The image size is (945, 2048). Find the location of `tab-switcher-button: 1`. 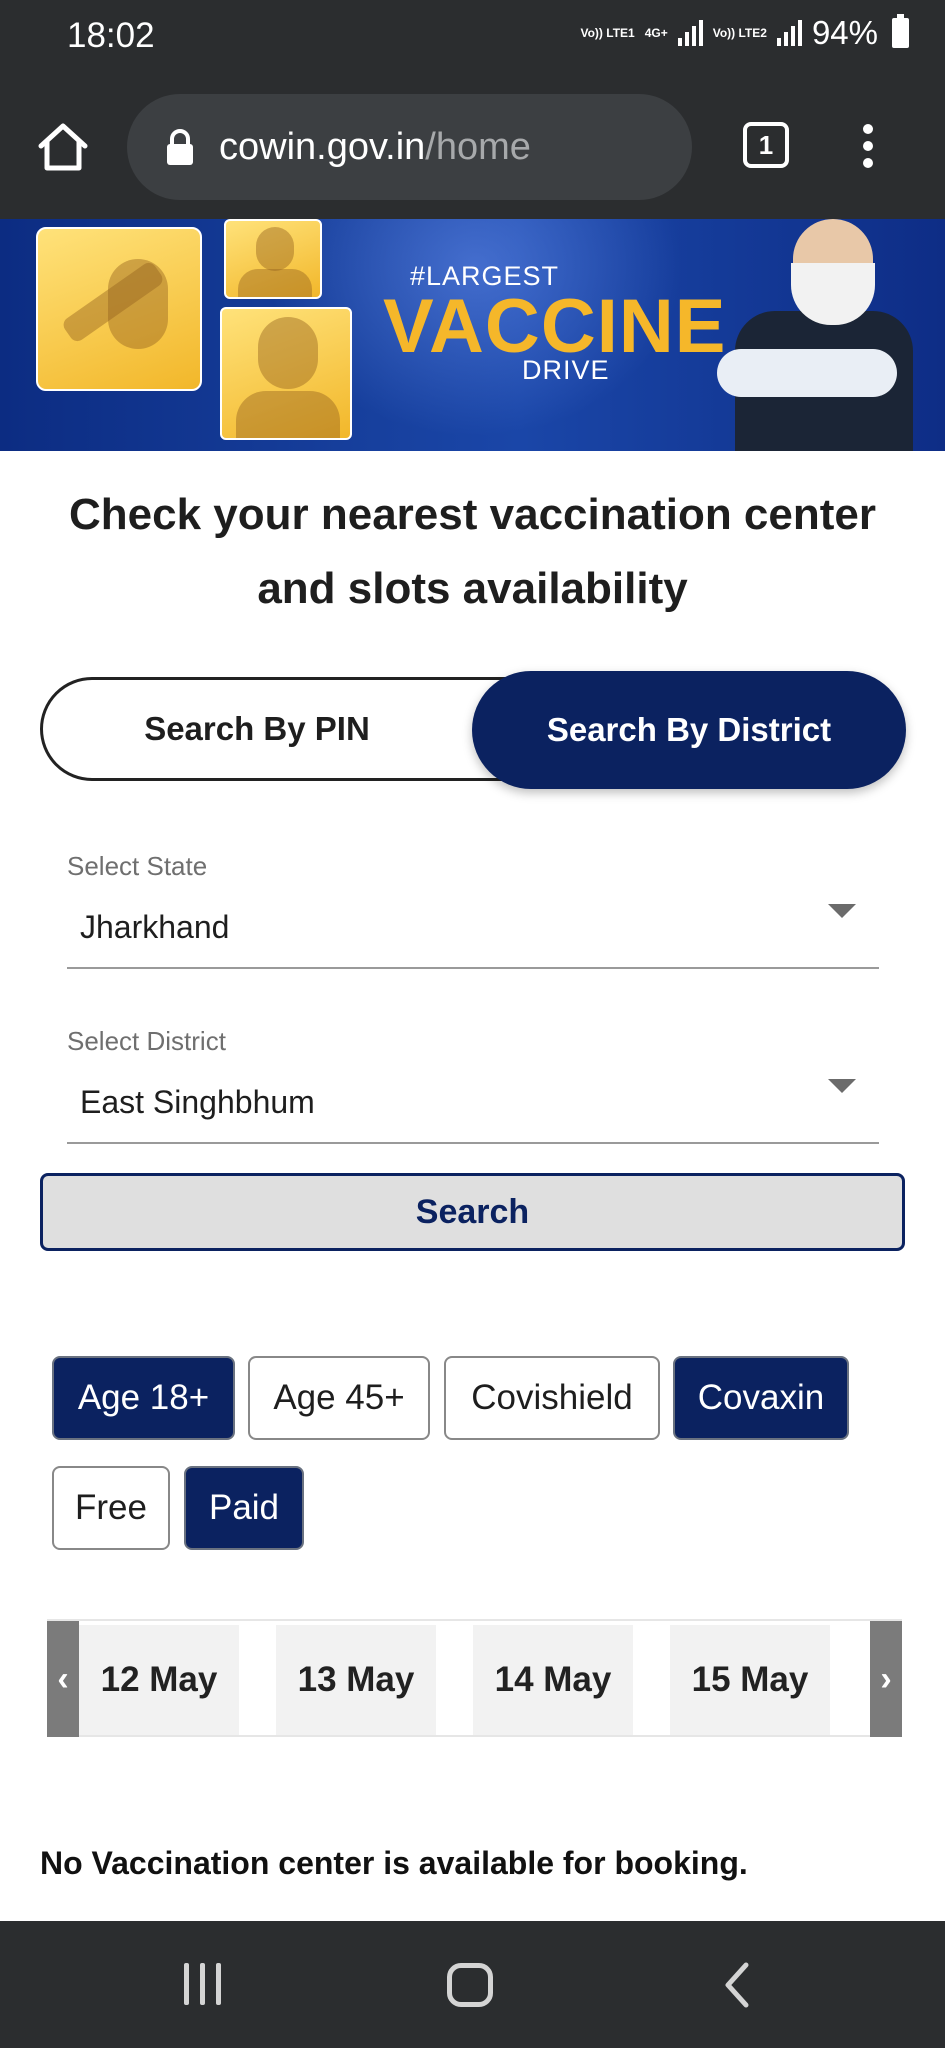

tab-switcher-button: 1 is located at coordinates (766, 145).